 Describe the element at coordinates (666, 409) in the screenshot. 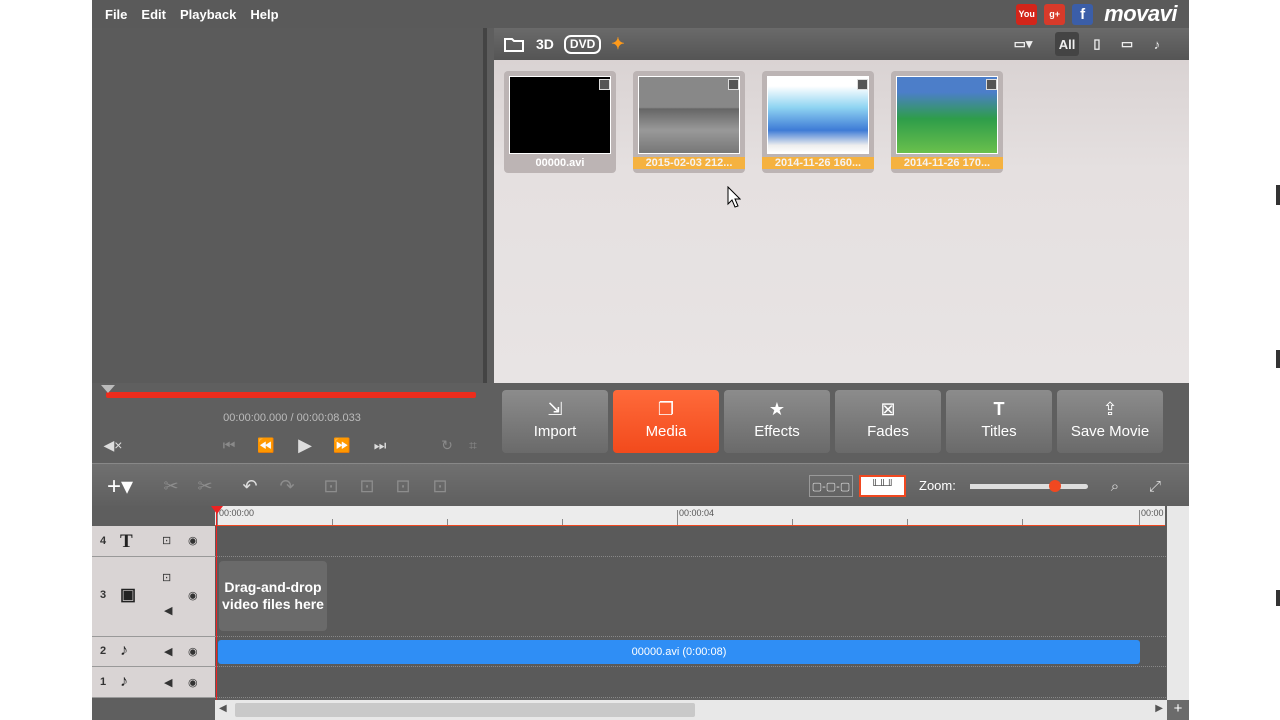

I see `media-icon: ❐` at that location.